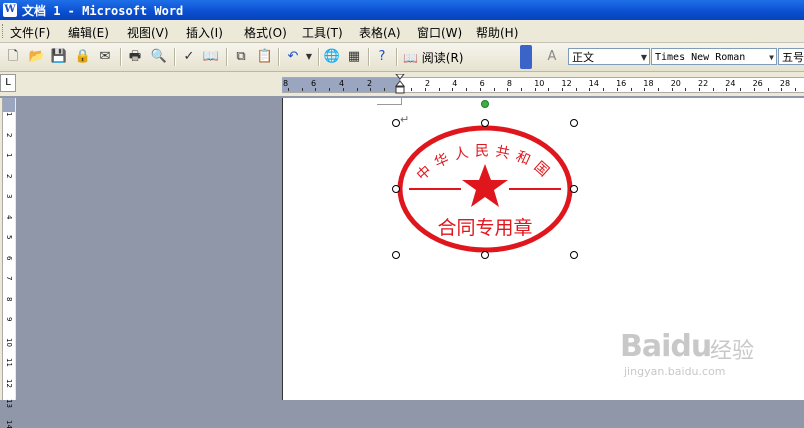  I want to click on ruler-label: 8, so click(285, 83).